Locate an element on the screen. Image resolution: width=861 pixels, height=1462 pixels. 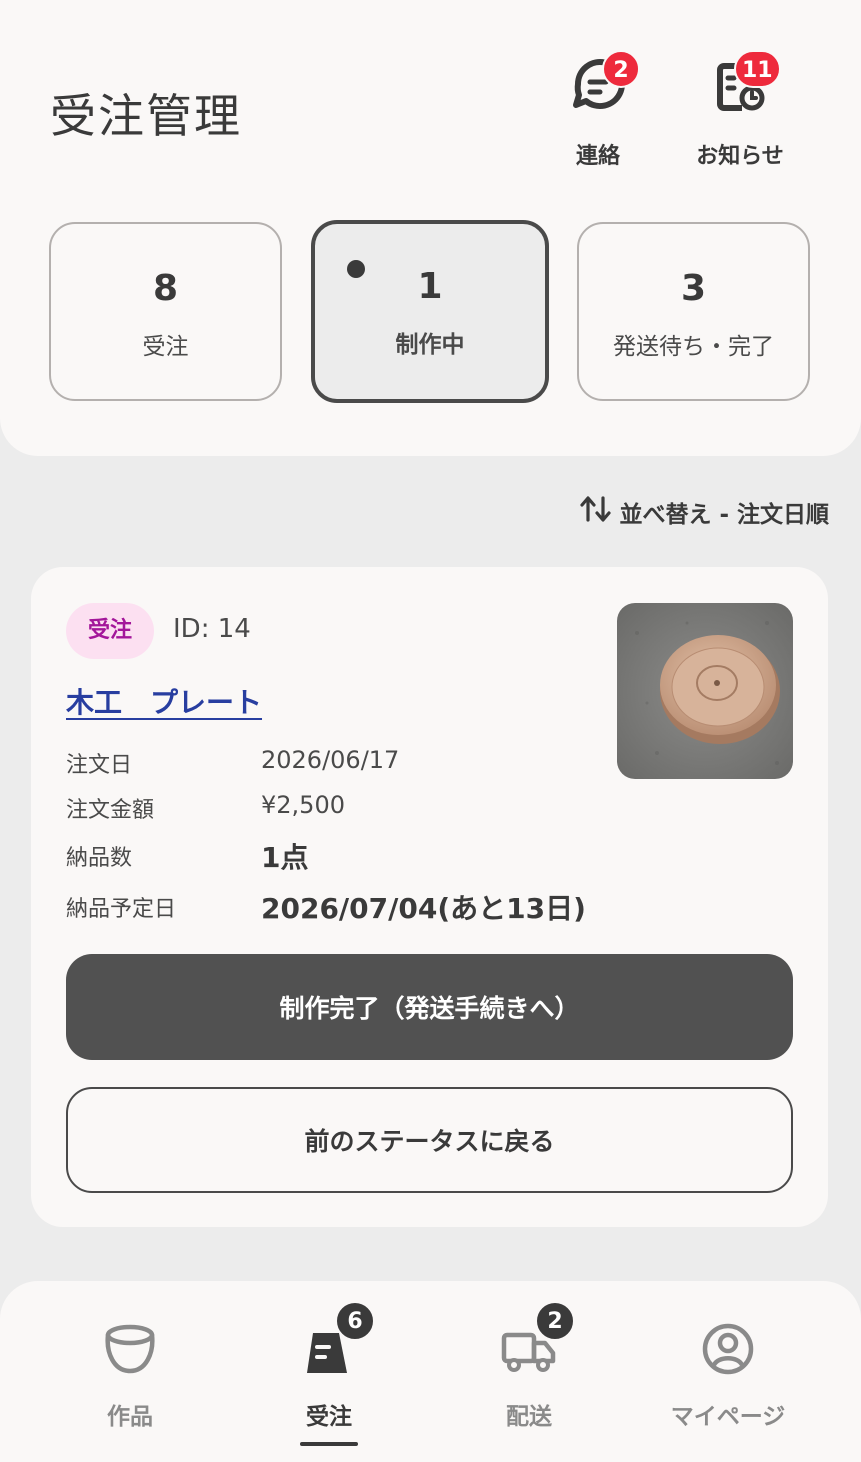
sort-arrows-icon is located at coordinates (596, 512).